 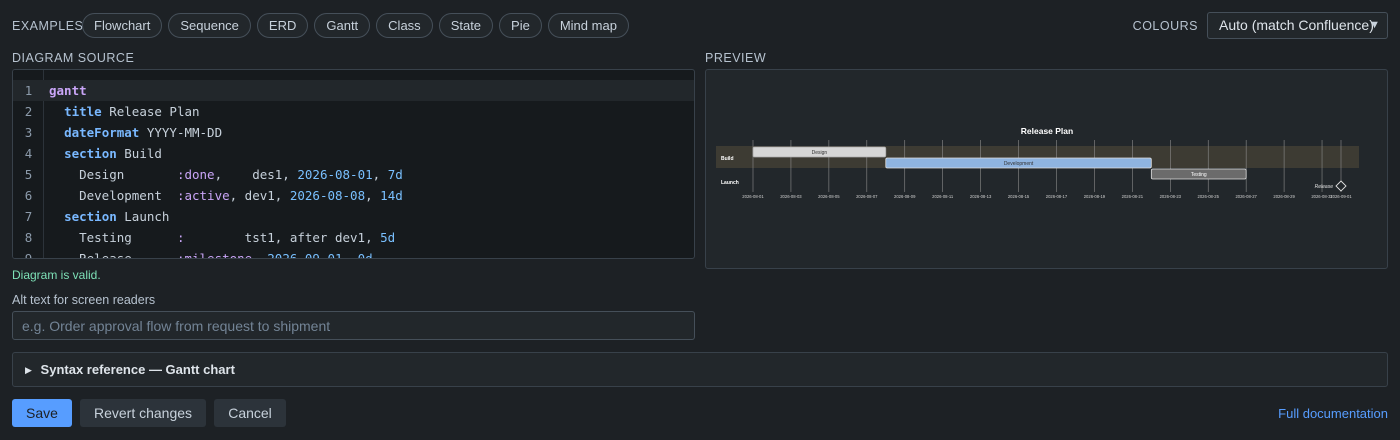 What do you see at coordinates (943, 196) in the screenshot?
I see `tick-label: 2026-08-11` at bounding box center [943, 196].